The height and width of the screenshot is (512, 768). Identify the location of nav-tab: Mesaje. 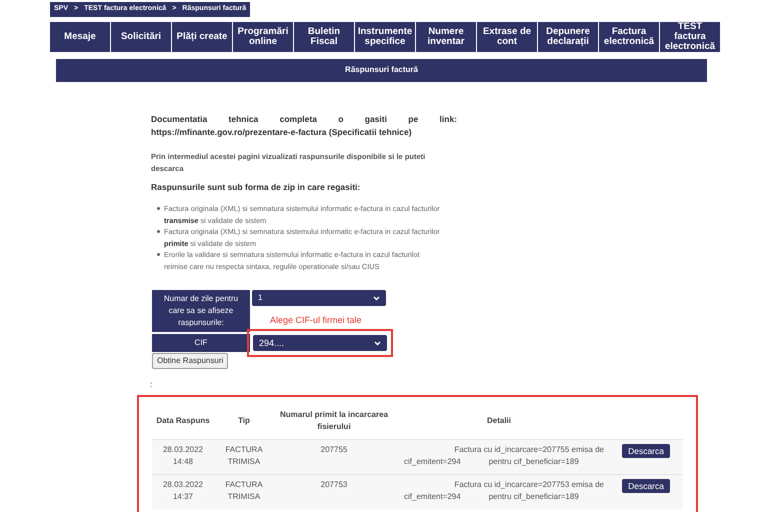
(80, 37).